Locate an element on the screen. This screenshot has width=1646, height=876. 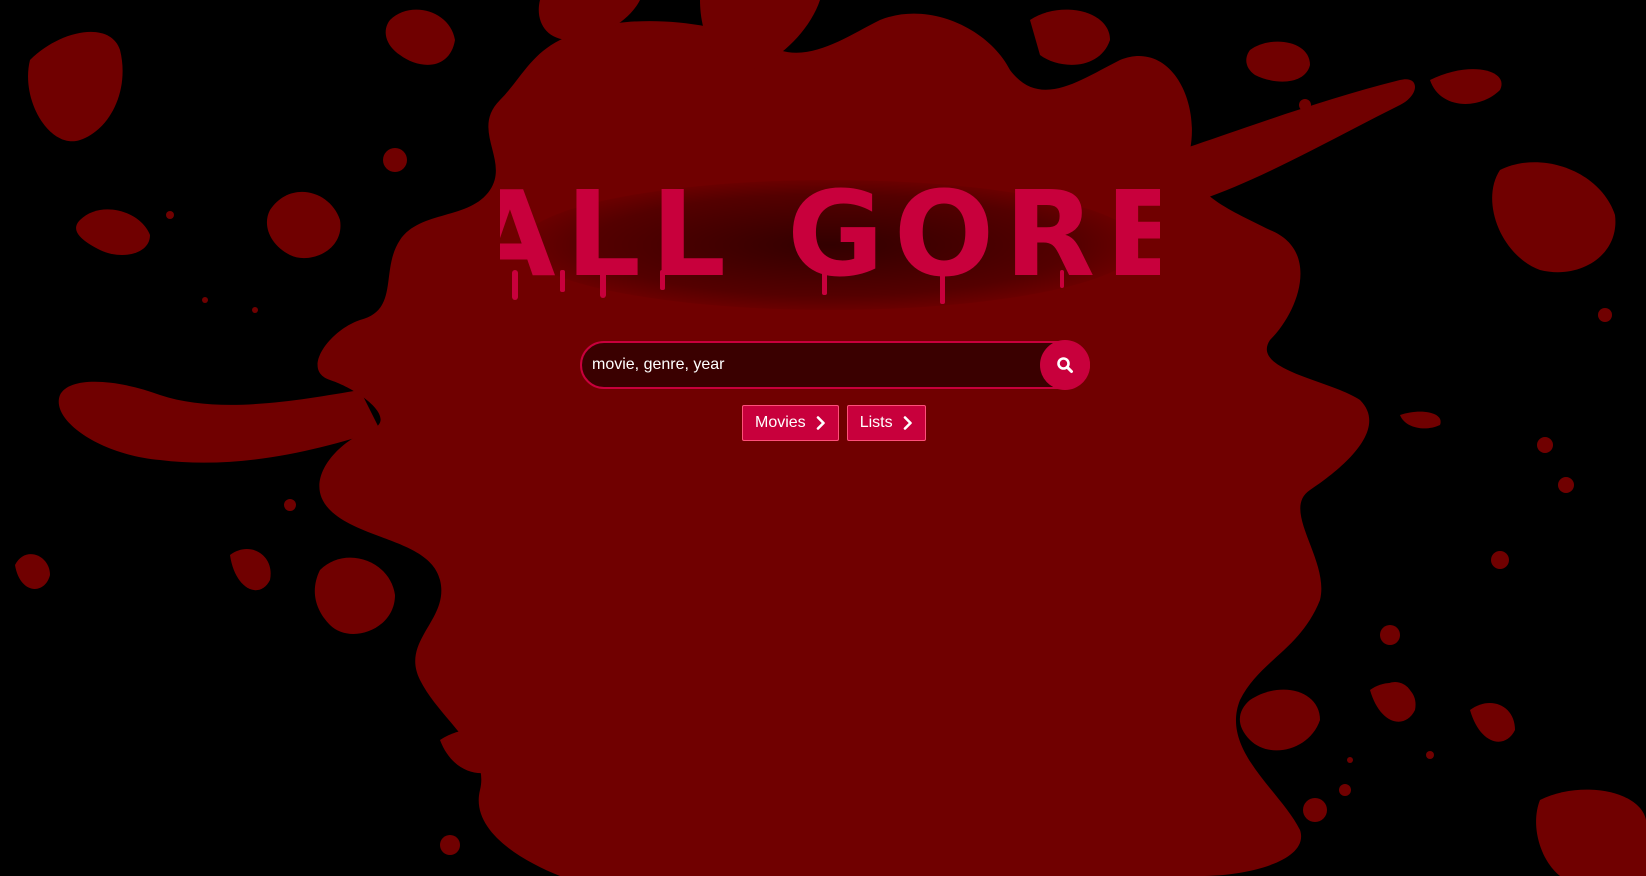
nav-buttons: Movies Lists is located at coordinates (834, 423).